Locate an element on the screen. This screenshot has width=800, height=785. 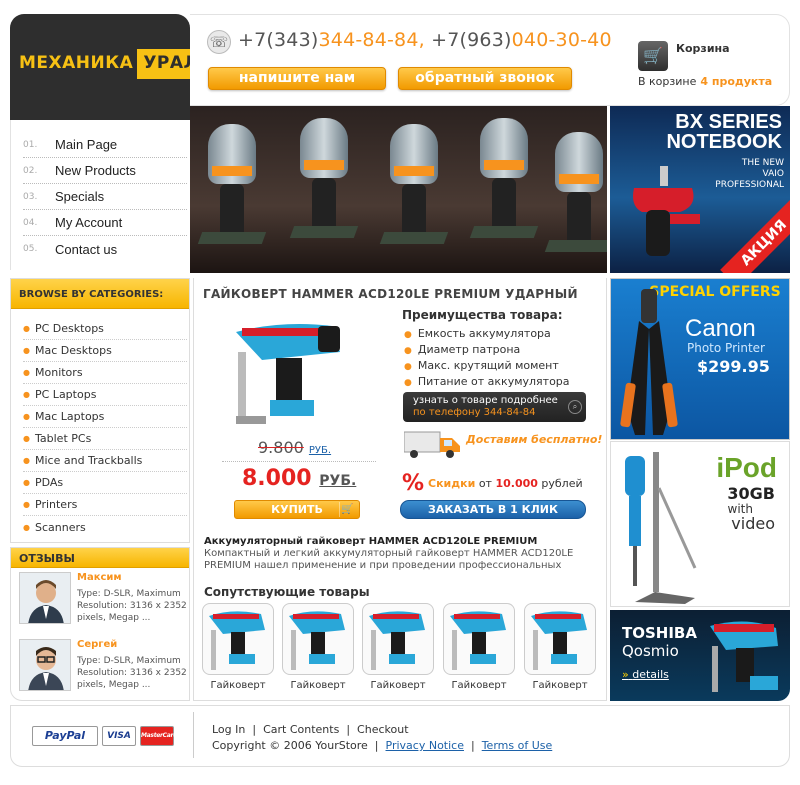
nav-label: Specials is located at coordinates (80, 196).